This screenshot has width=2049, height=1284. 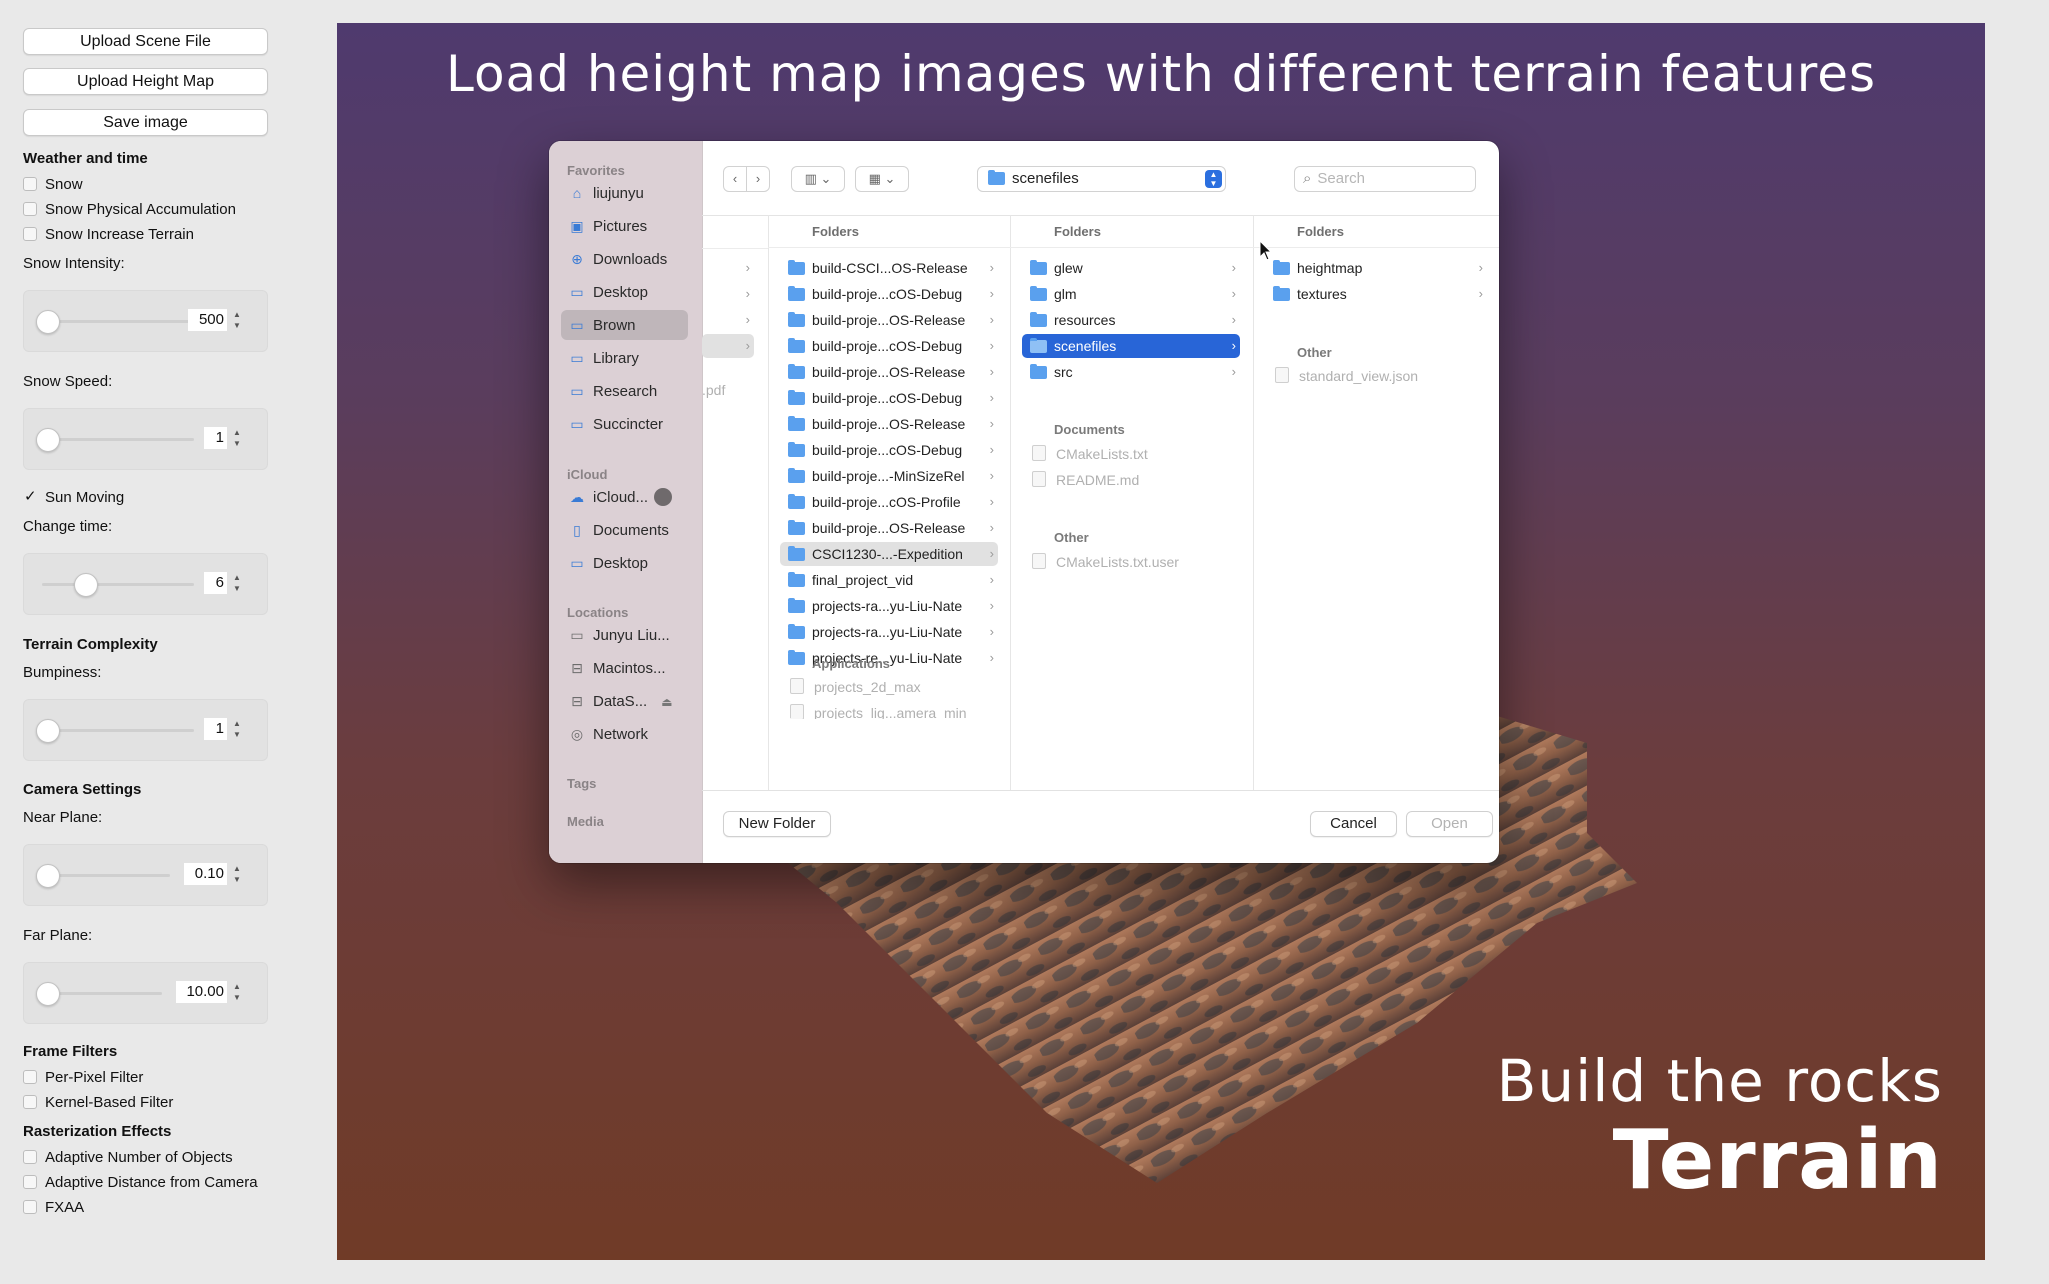 What do you see at coordinates (128, 1158) in the screenshot?
I see `adaptive-objects-checkbox: Adaptive Number of Objects` at bounding box center [128, 1158].